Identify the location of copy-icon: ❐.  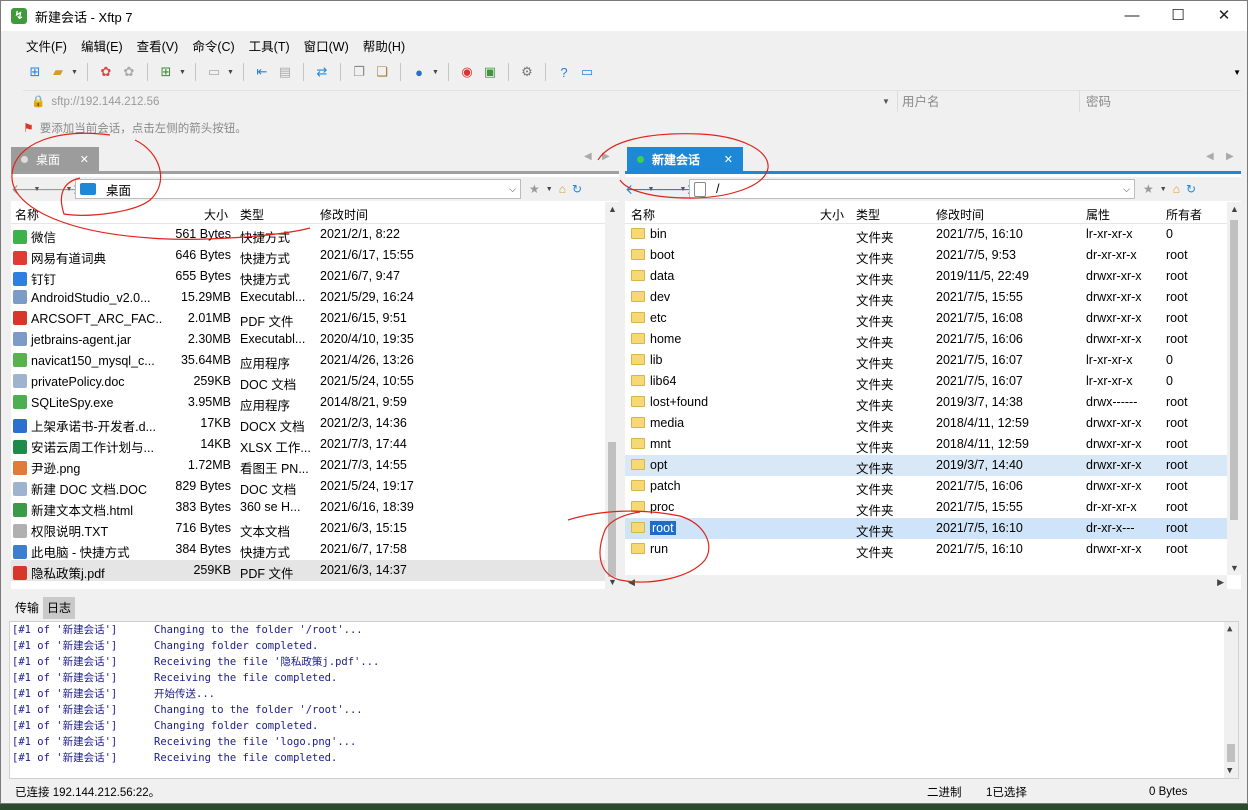
(359, 72).